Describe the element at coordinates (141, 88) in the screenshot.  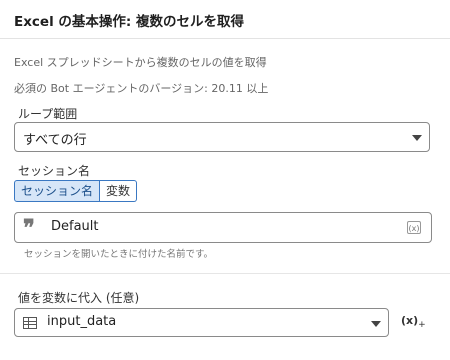
I see `version-requirement-text: 必須の Bot エージェントのバージョン: 20.11 以上` at that location.